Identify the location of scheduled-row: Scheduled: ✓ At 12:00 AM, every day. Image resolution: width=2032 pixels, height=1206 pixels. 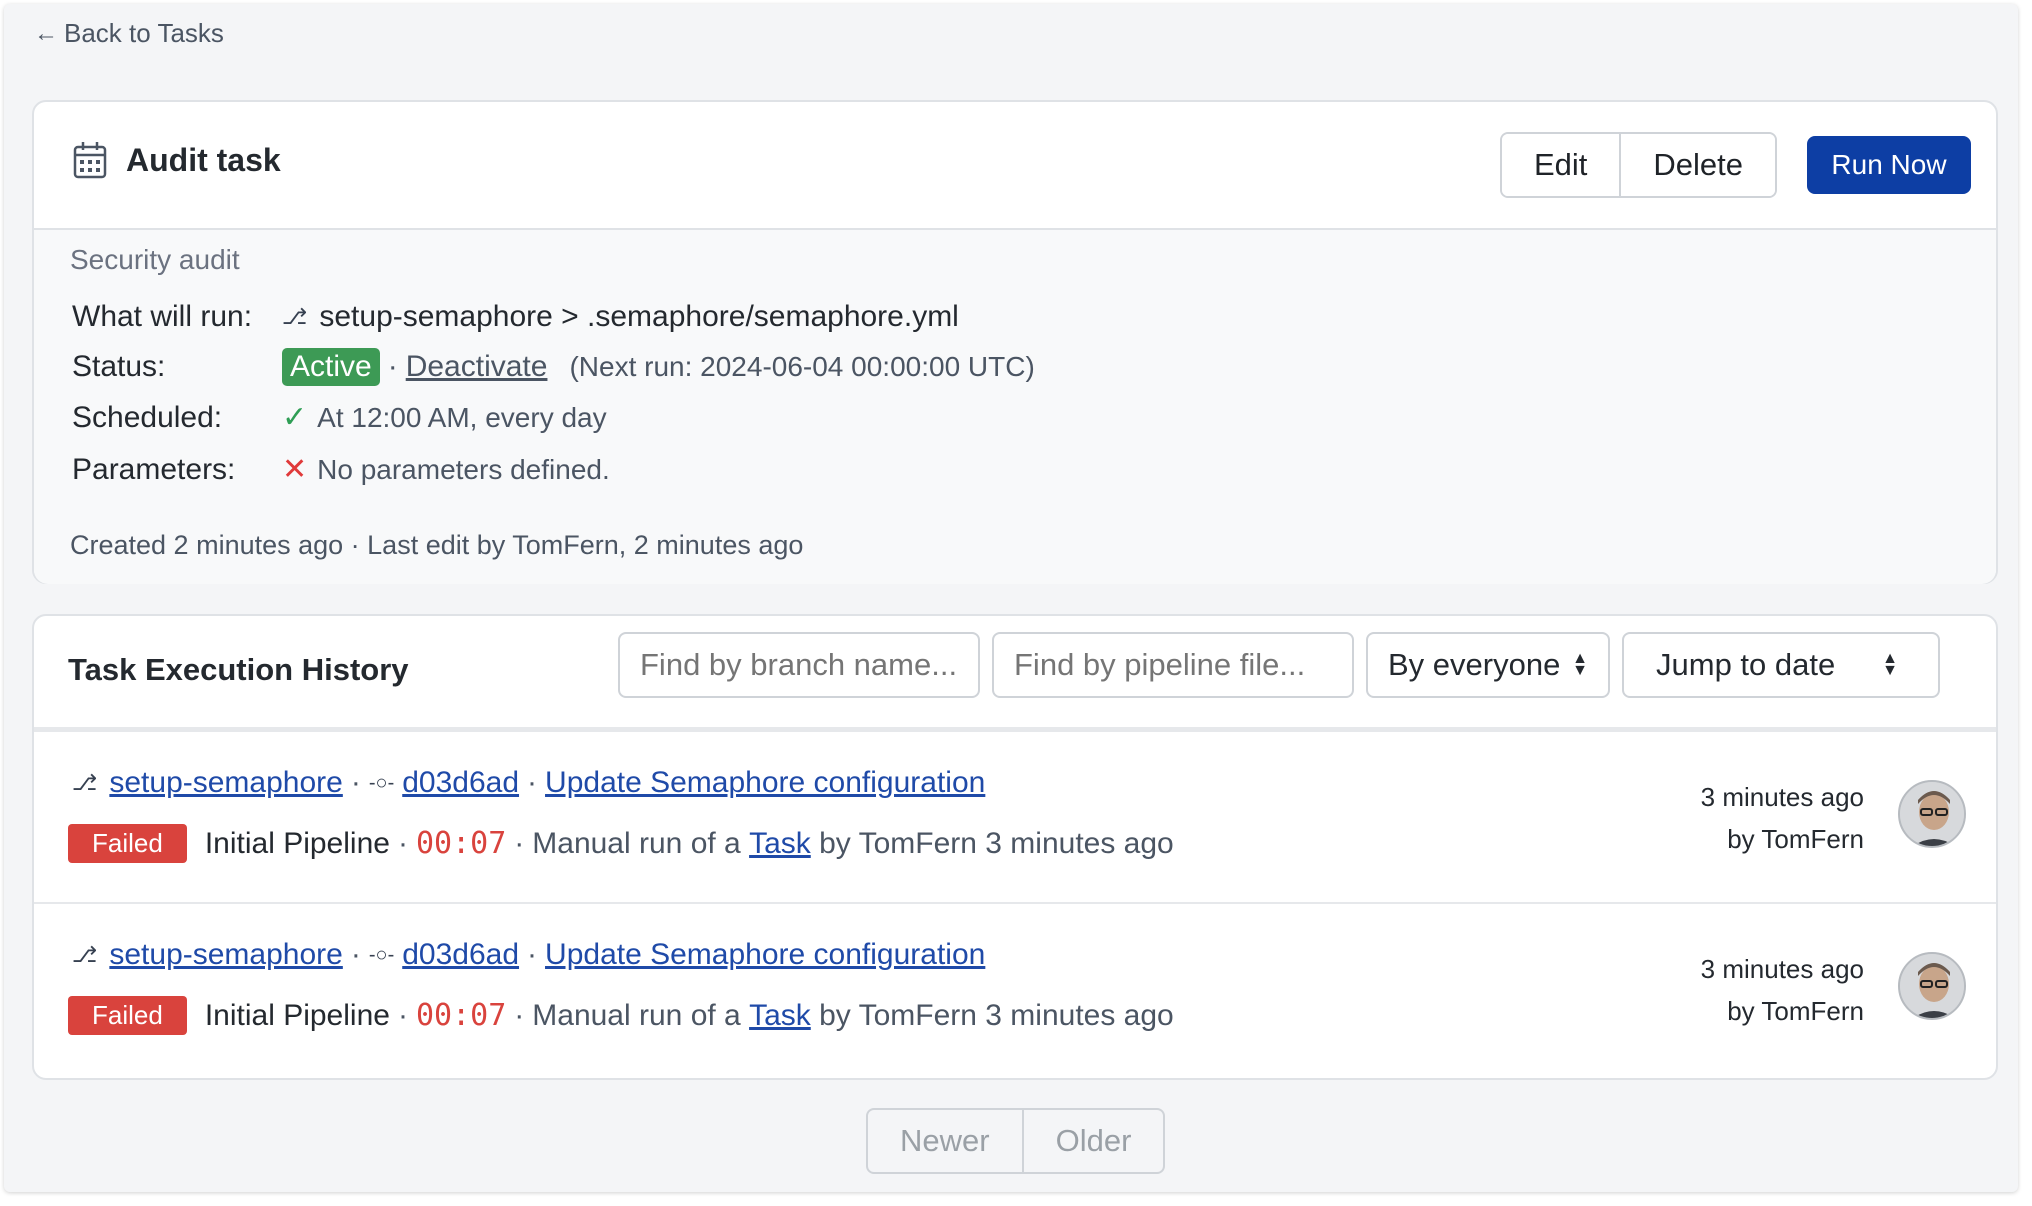
(339, 417).